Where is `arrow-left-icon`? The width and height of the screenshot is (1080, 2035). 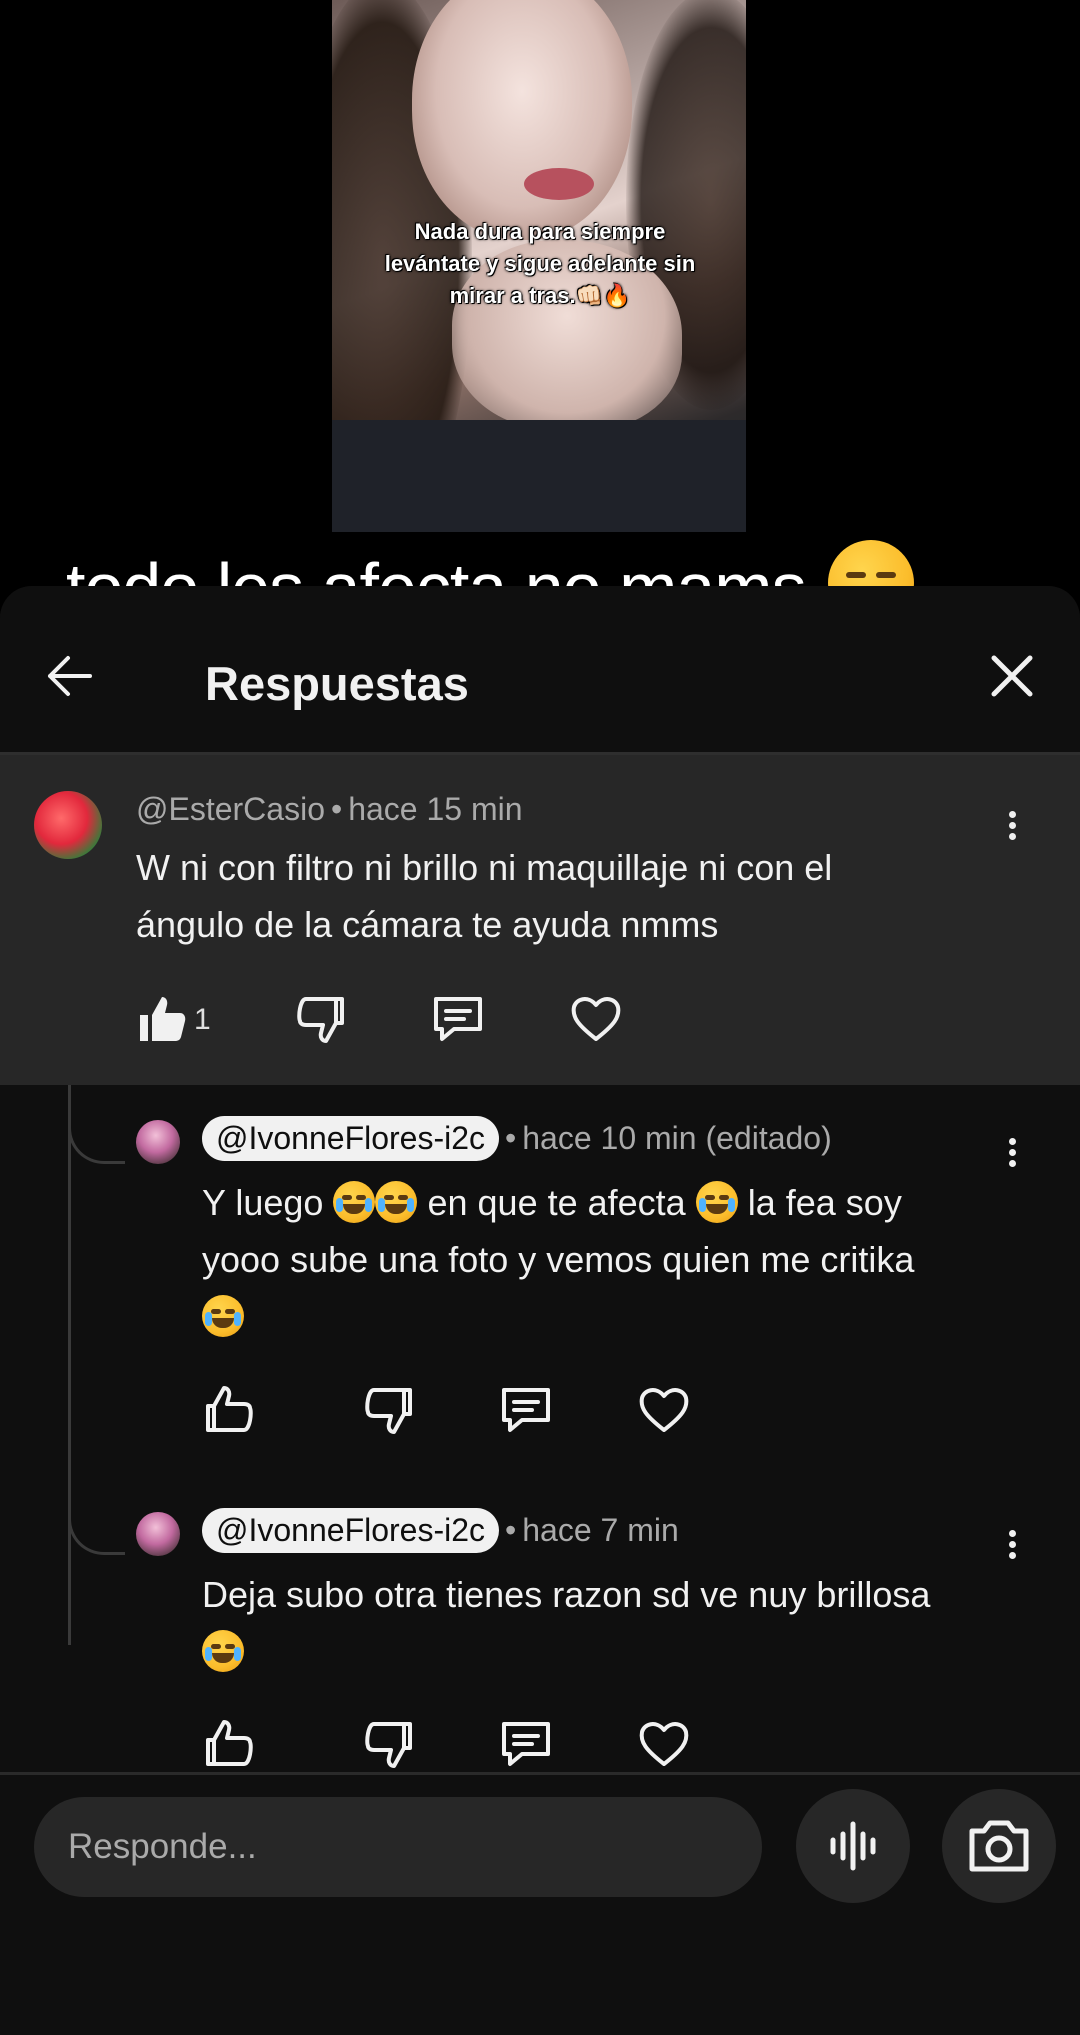
arrow-left-icon is located at coordinates (70, 676).